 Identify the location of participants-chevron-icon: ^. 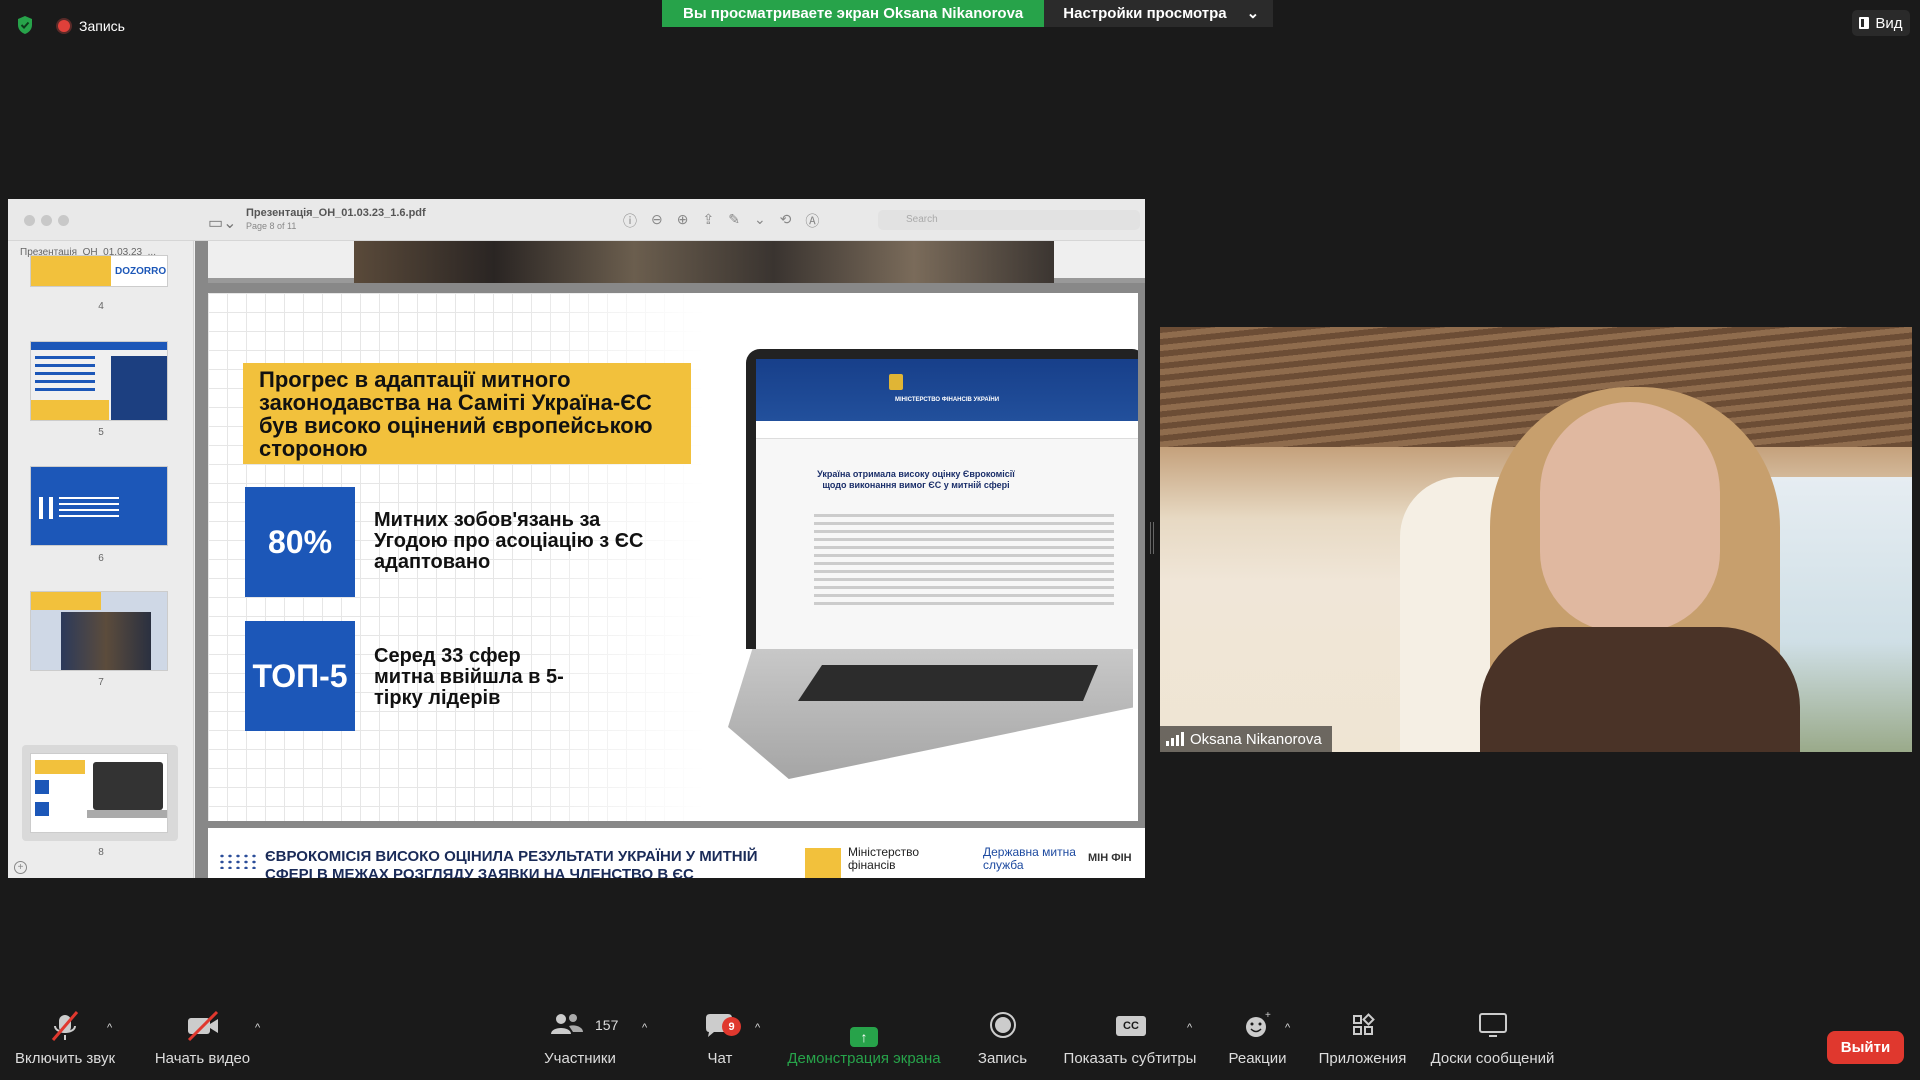
(647, 1028).